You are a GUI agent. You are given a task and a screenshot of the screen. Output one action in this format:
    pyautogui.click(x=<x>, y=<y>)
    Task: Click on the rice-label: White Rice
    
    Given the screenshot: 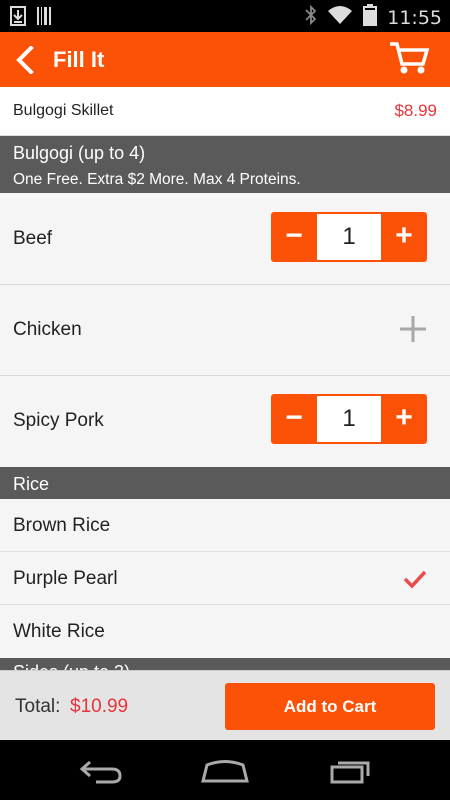 What is the action you would take?
    pyautogui.click(x=59, y=631)
    